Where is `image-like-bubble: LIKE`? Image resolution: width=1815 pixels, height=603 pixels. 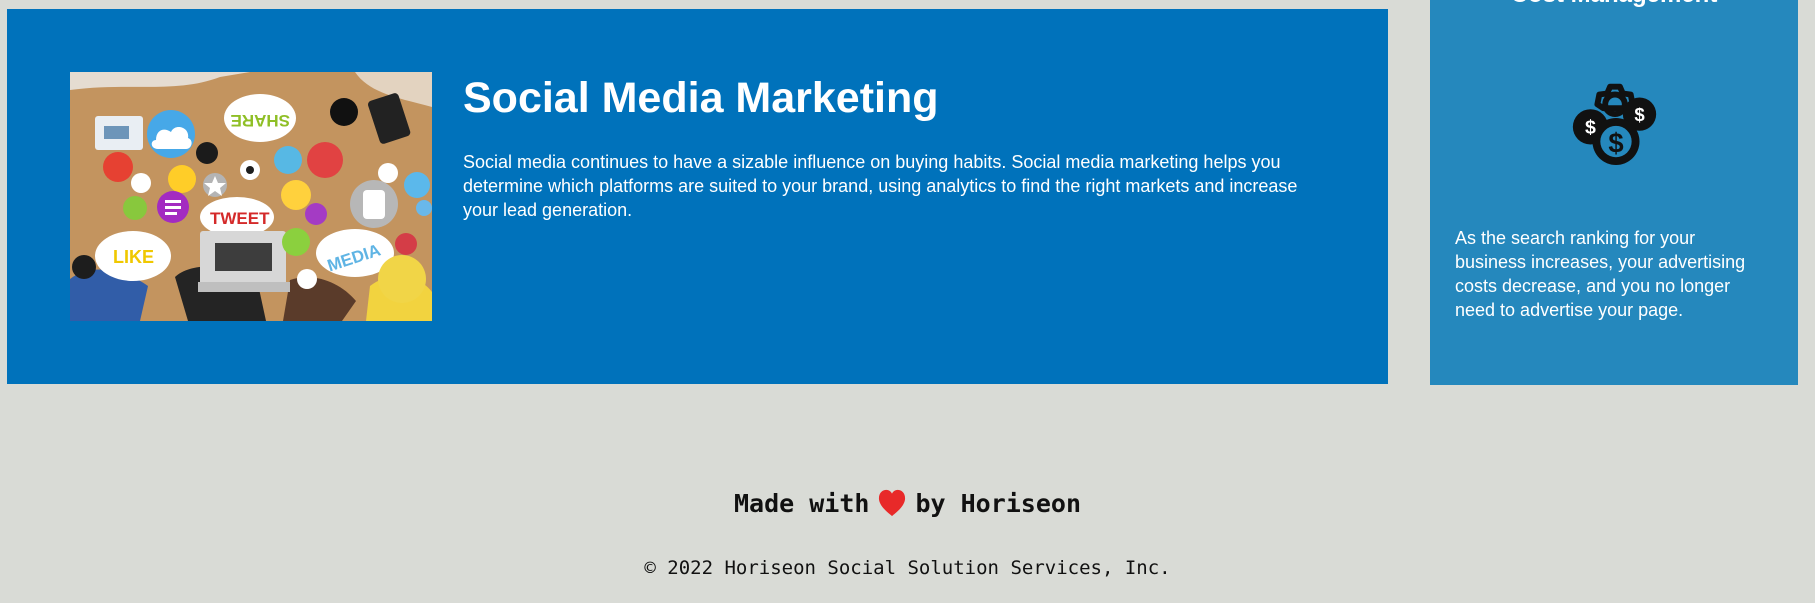 image-like-bubble: LIKE is located at coordinates (133, 256).